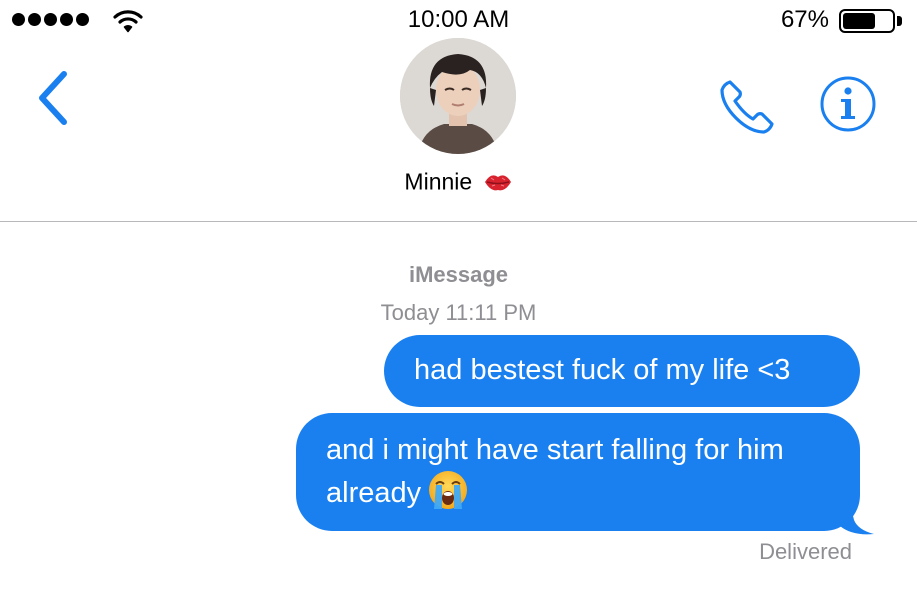 Image resolution: width=917 pixels, height=600 pixels. What do you see at coordinates (458, 312) in the screenshot?
I see `message-timestamp: Today 11:11 PM` at bounding box center [458, 312].